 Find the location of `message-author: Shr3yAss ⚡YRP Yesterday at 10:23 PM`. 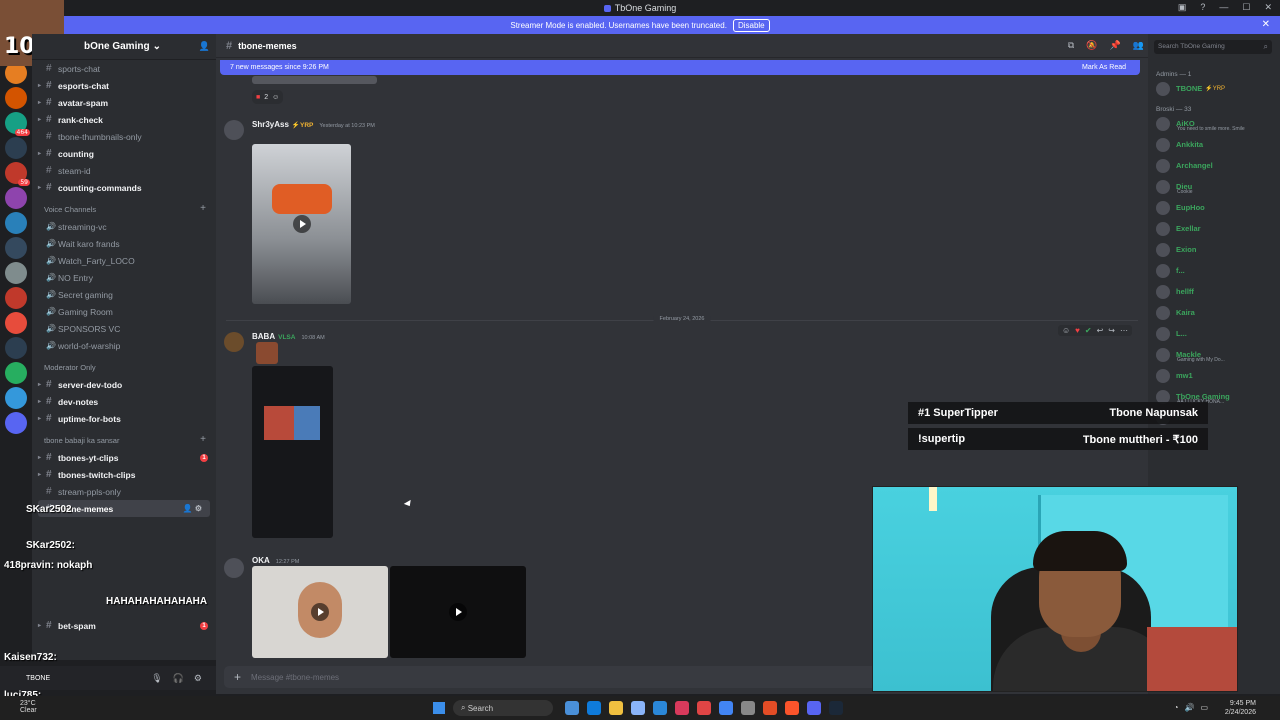

message-author: Shr3yAss ⚡YRP Yesterday at 10:23 PM is located at coordinates (313, 124).